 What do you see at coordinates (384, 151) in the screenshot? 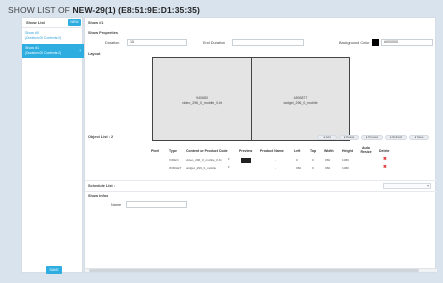
I see `col-header-delete: Delete` at bounding box center [384, 151].